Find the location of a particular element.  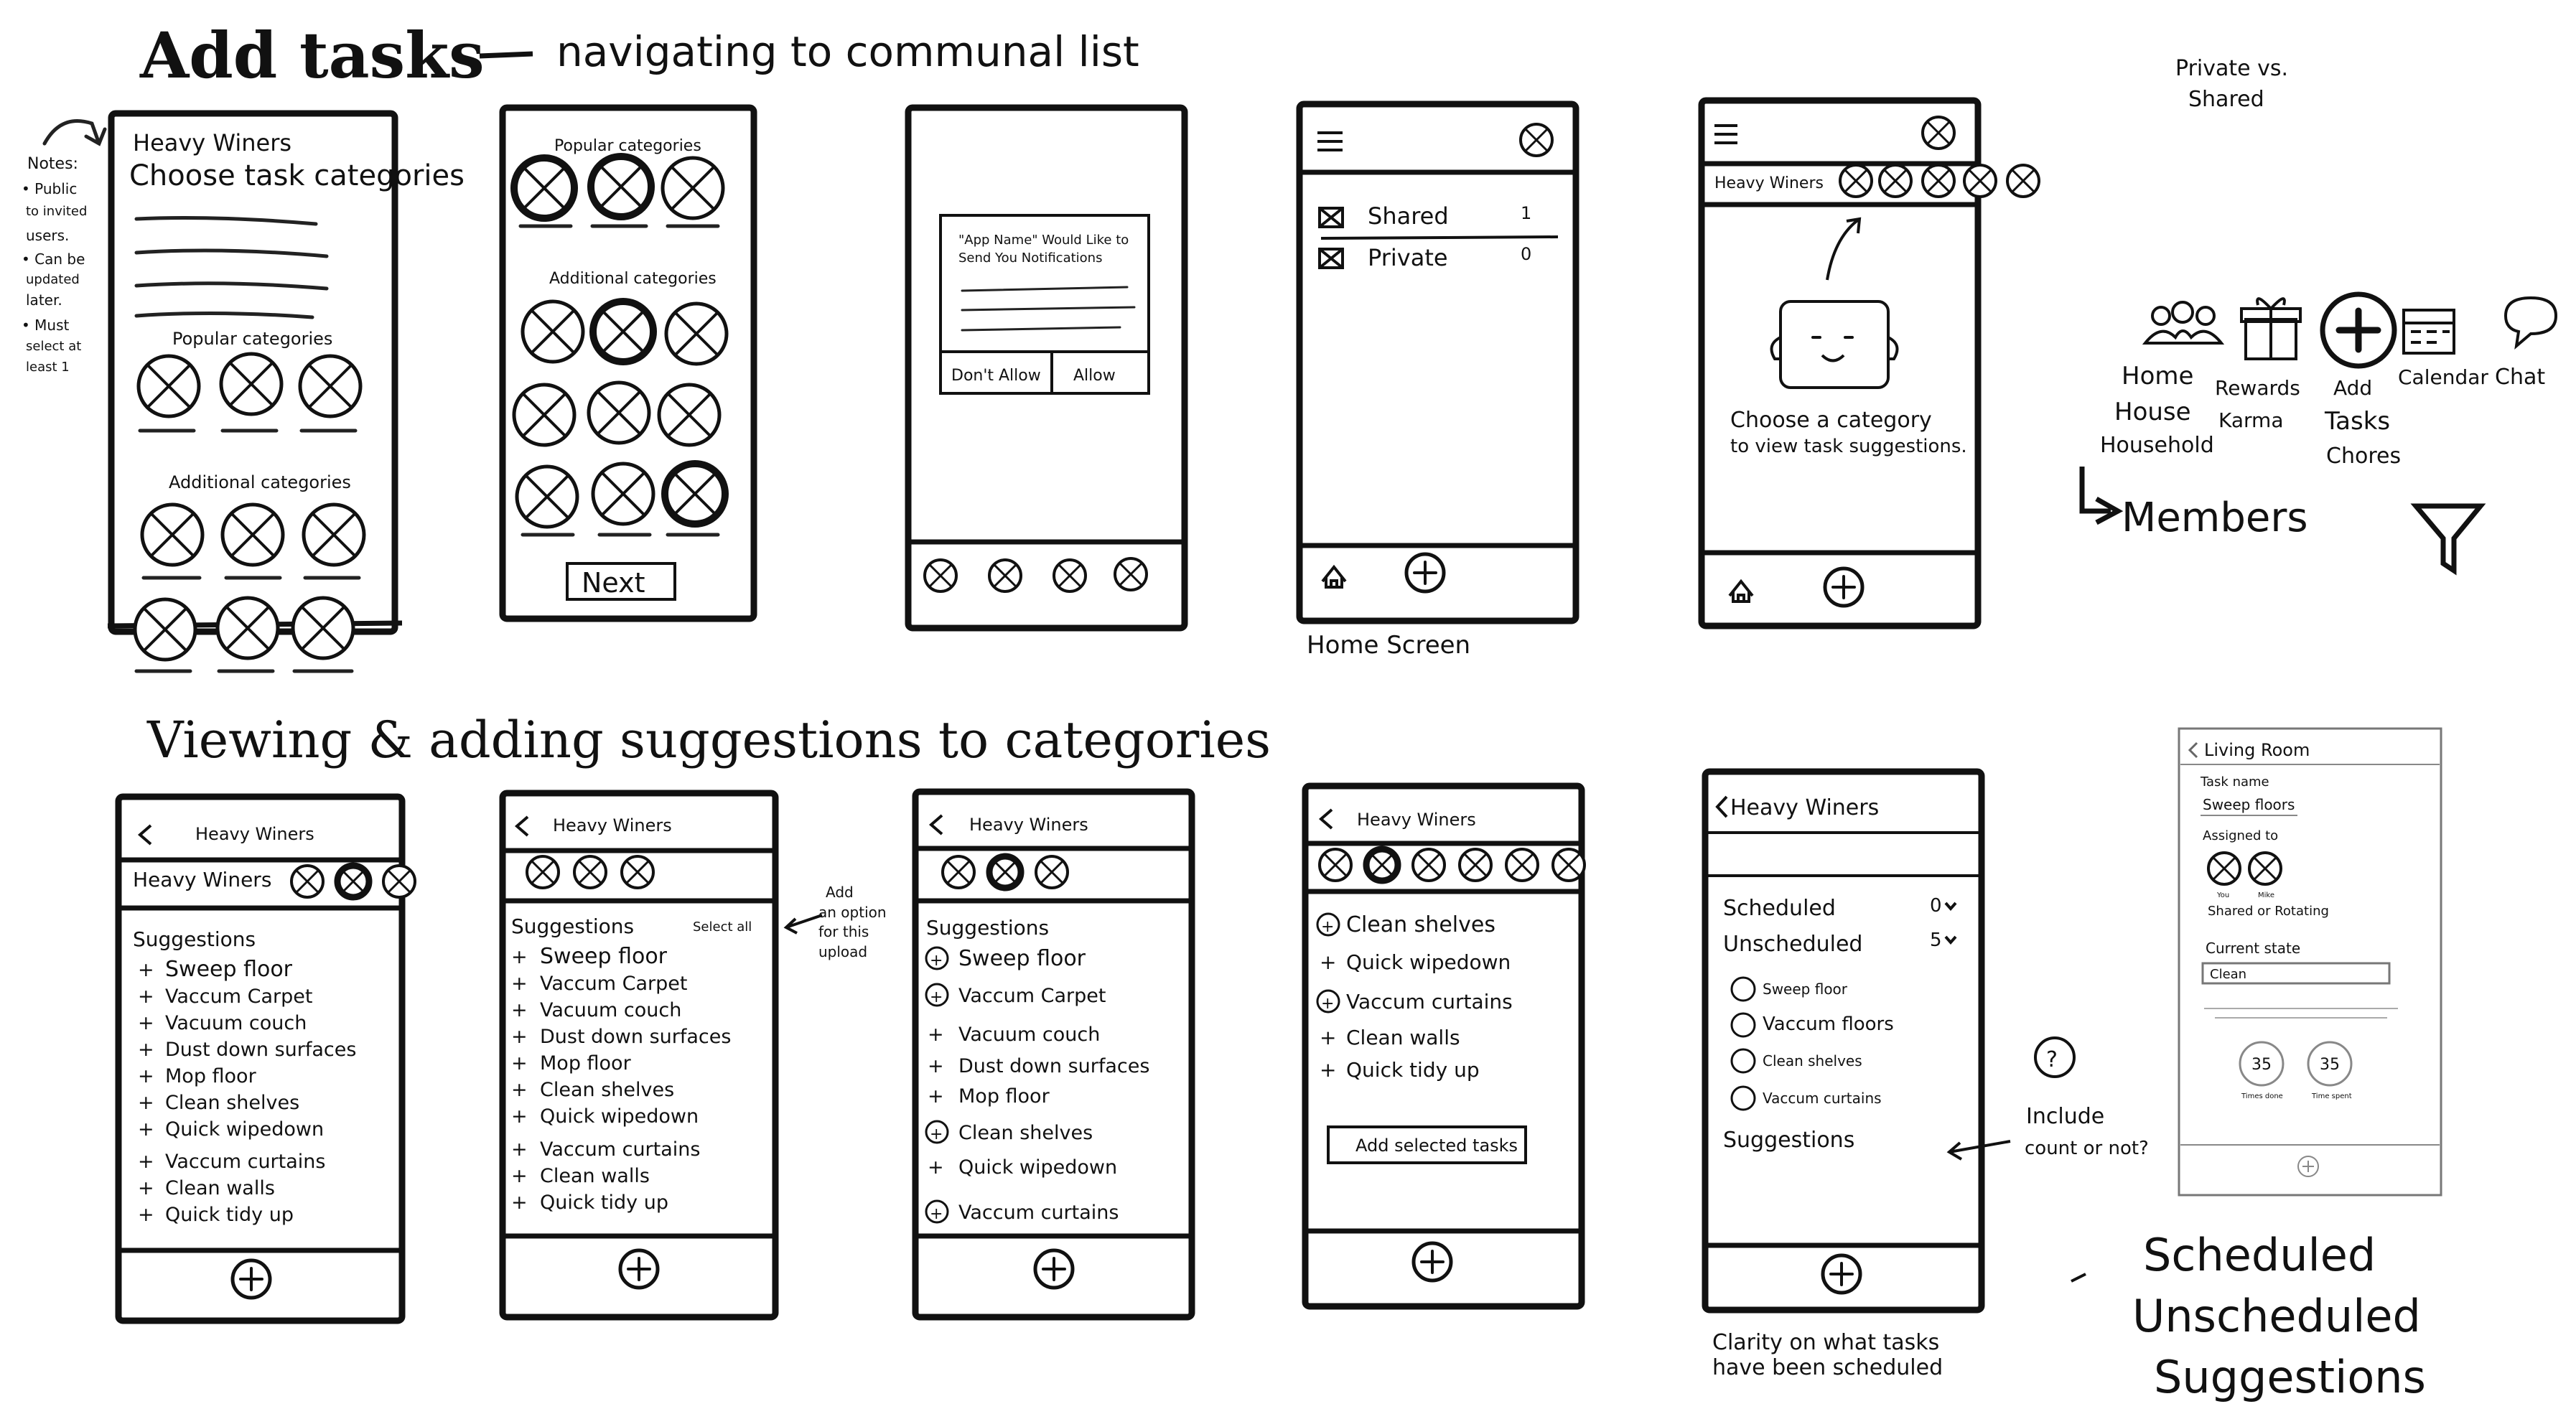

suggestion-item: Clean shelves is located at coordinates (1420, 924).